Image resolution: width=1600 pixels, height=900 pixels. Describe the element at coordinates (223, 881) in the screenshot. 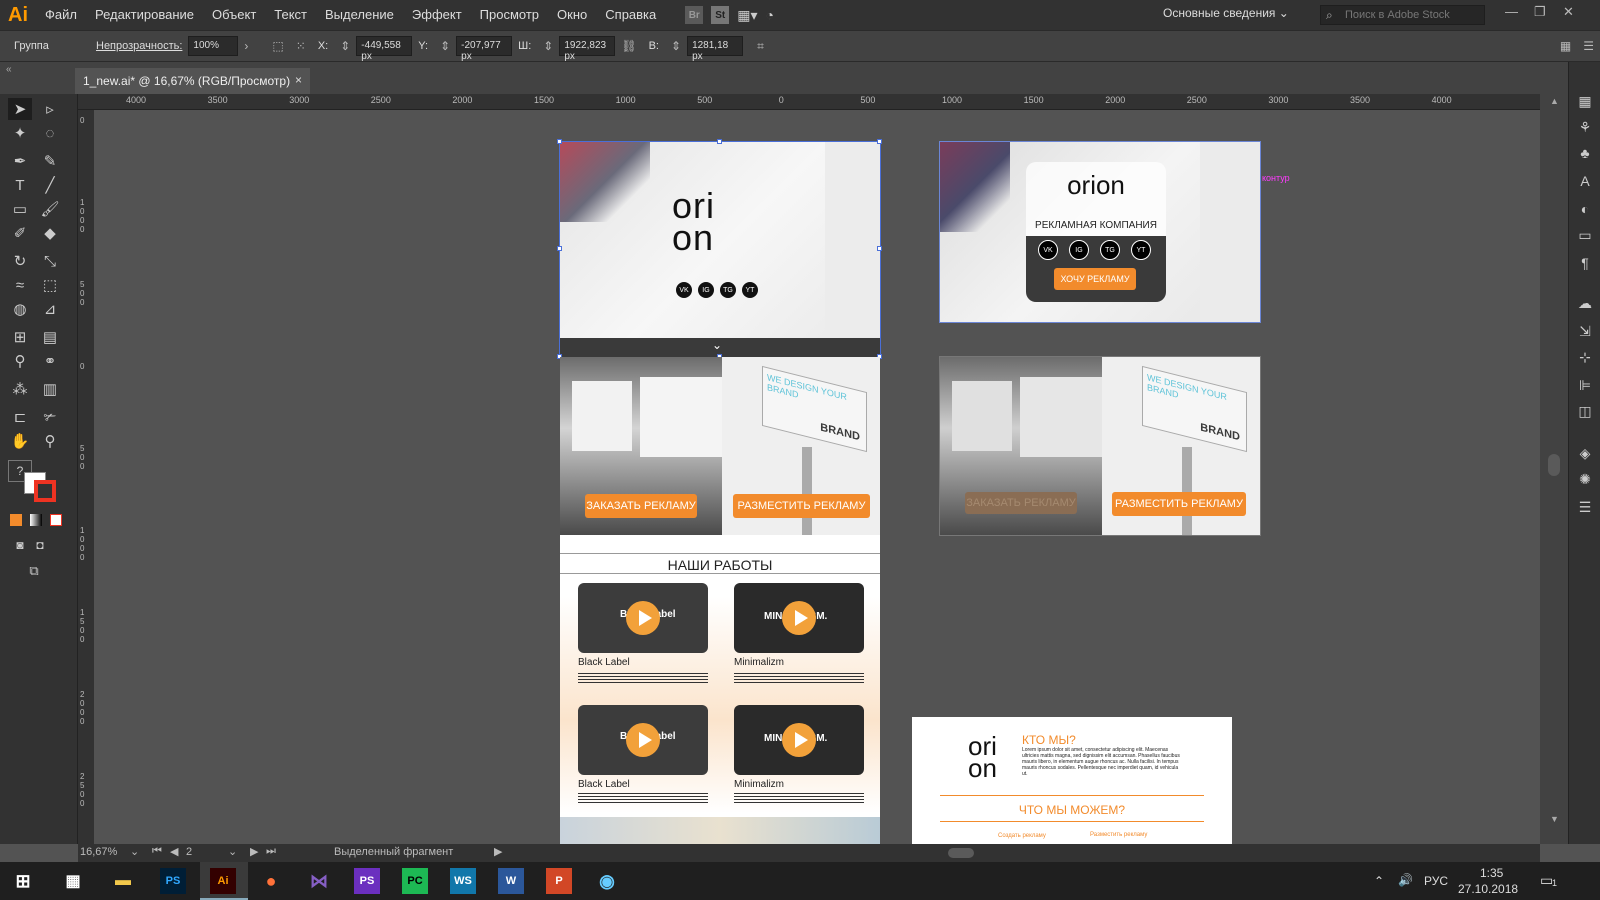

I see `illustrator-icon: Ai` at that location.